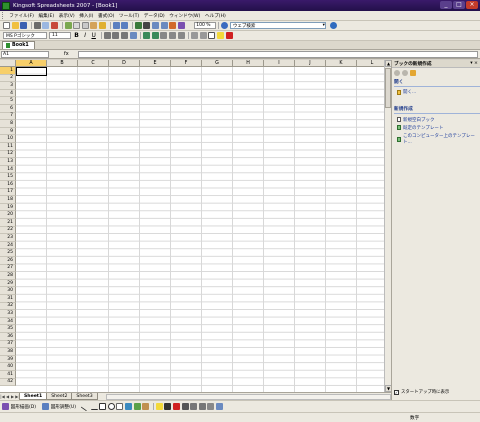 This screenshot has height=422, width=480. I want to click on row-header-15: 15, so click(8, 177).